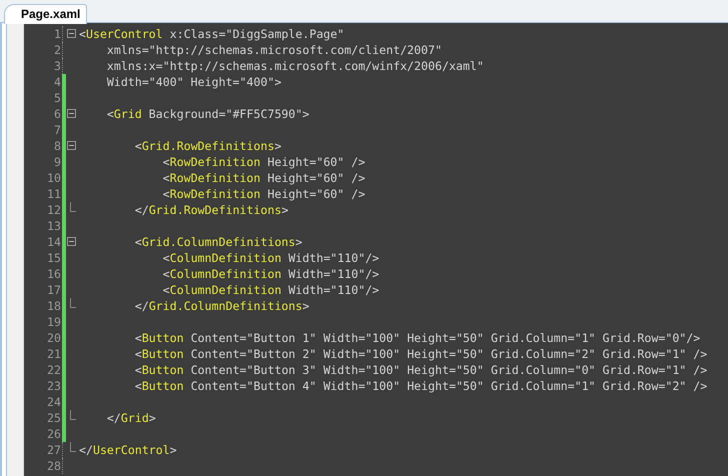 Image resolution: width=728 pixels, height=476 pixels. I want to click on line-number: 7, so click(57, 130).